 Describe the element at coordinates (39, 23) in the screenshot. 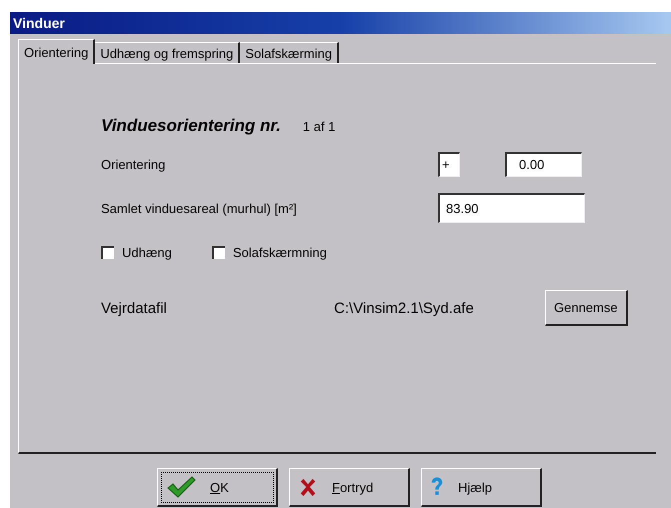

I see `window-title: Vinduer` at that location.